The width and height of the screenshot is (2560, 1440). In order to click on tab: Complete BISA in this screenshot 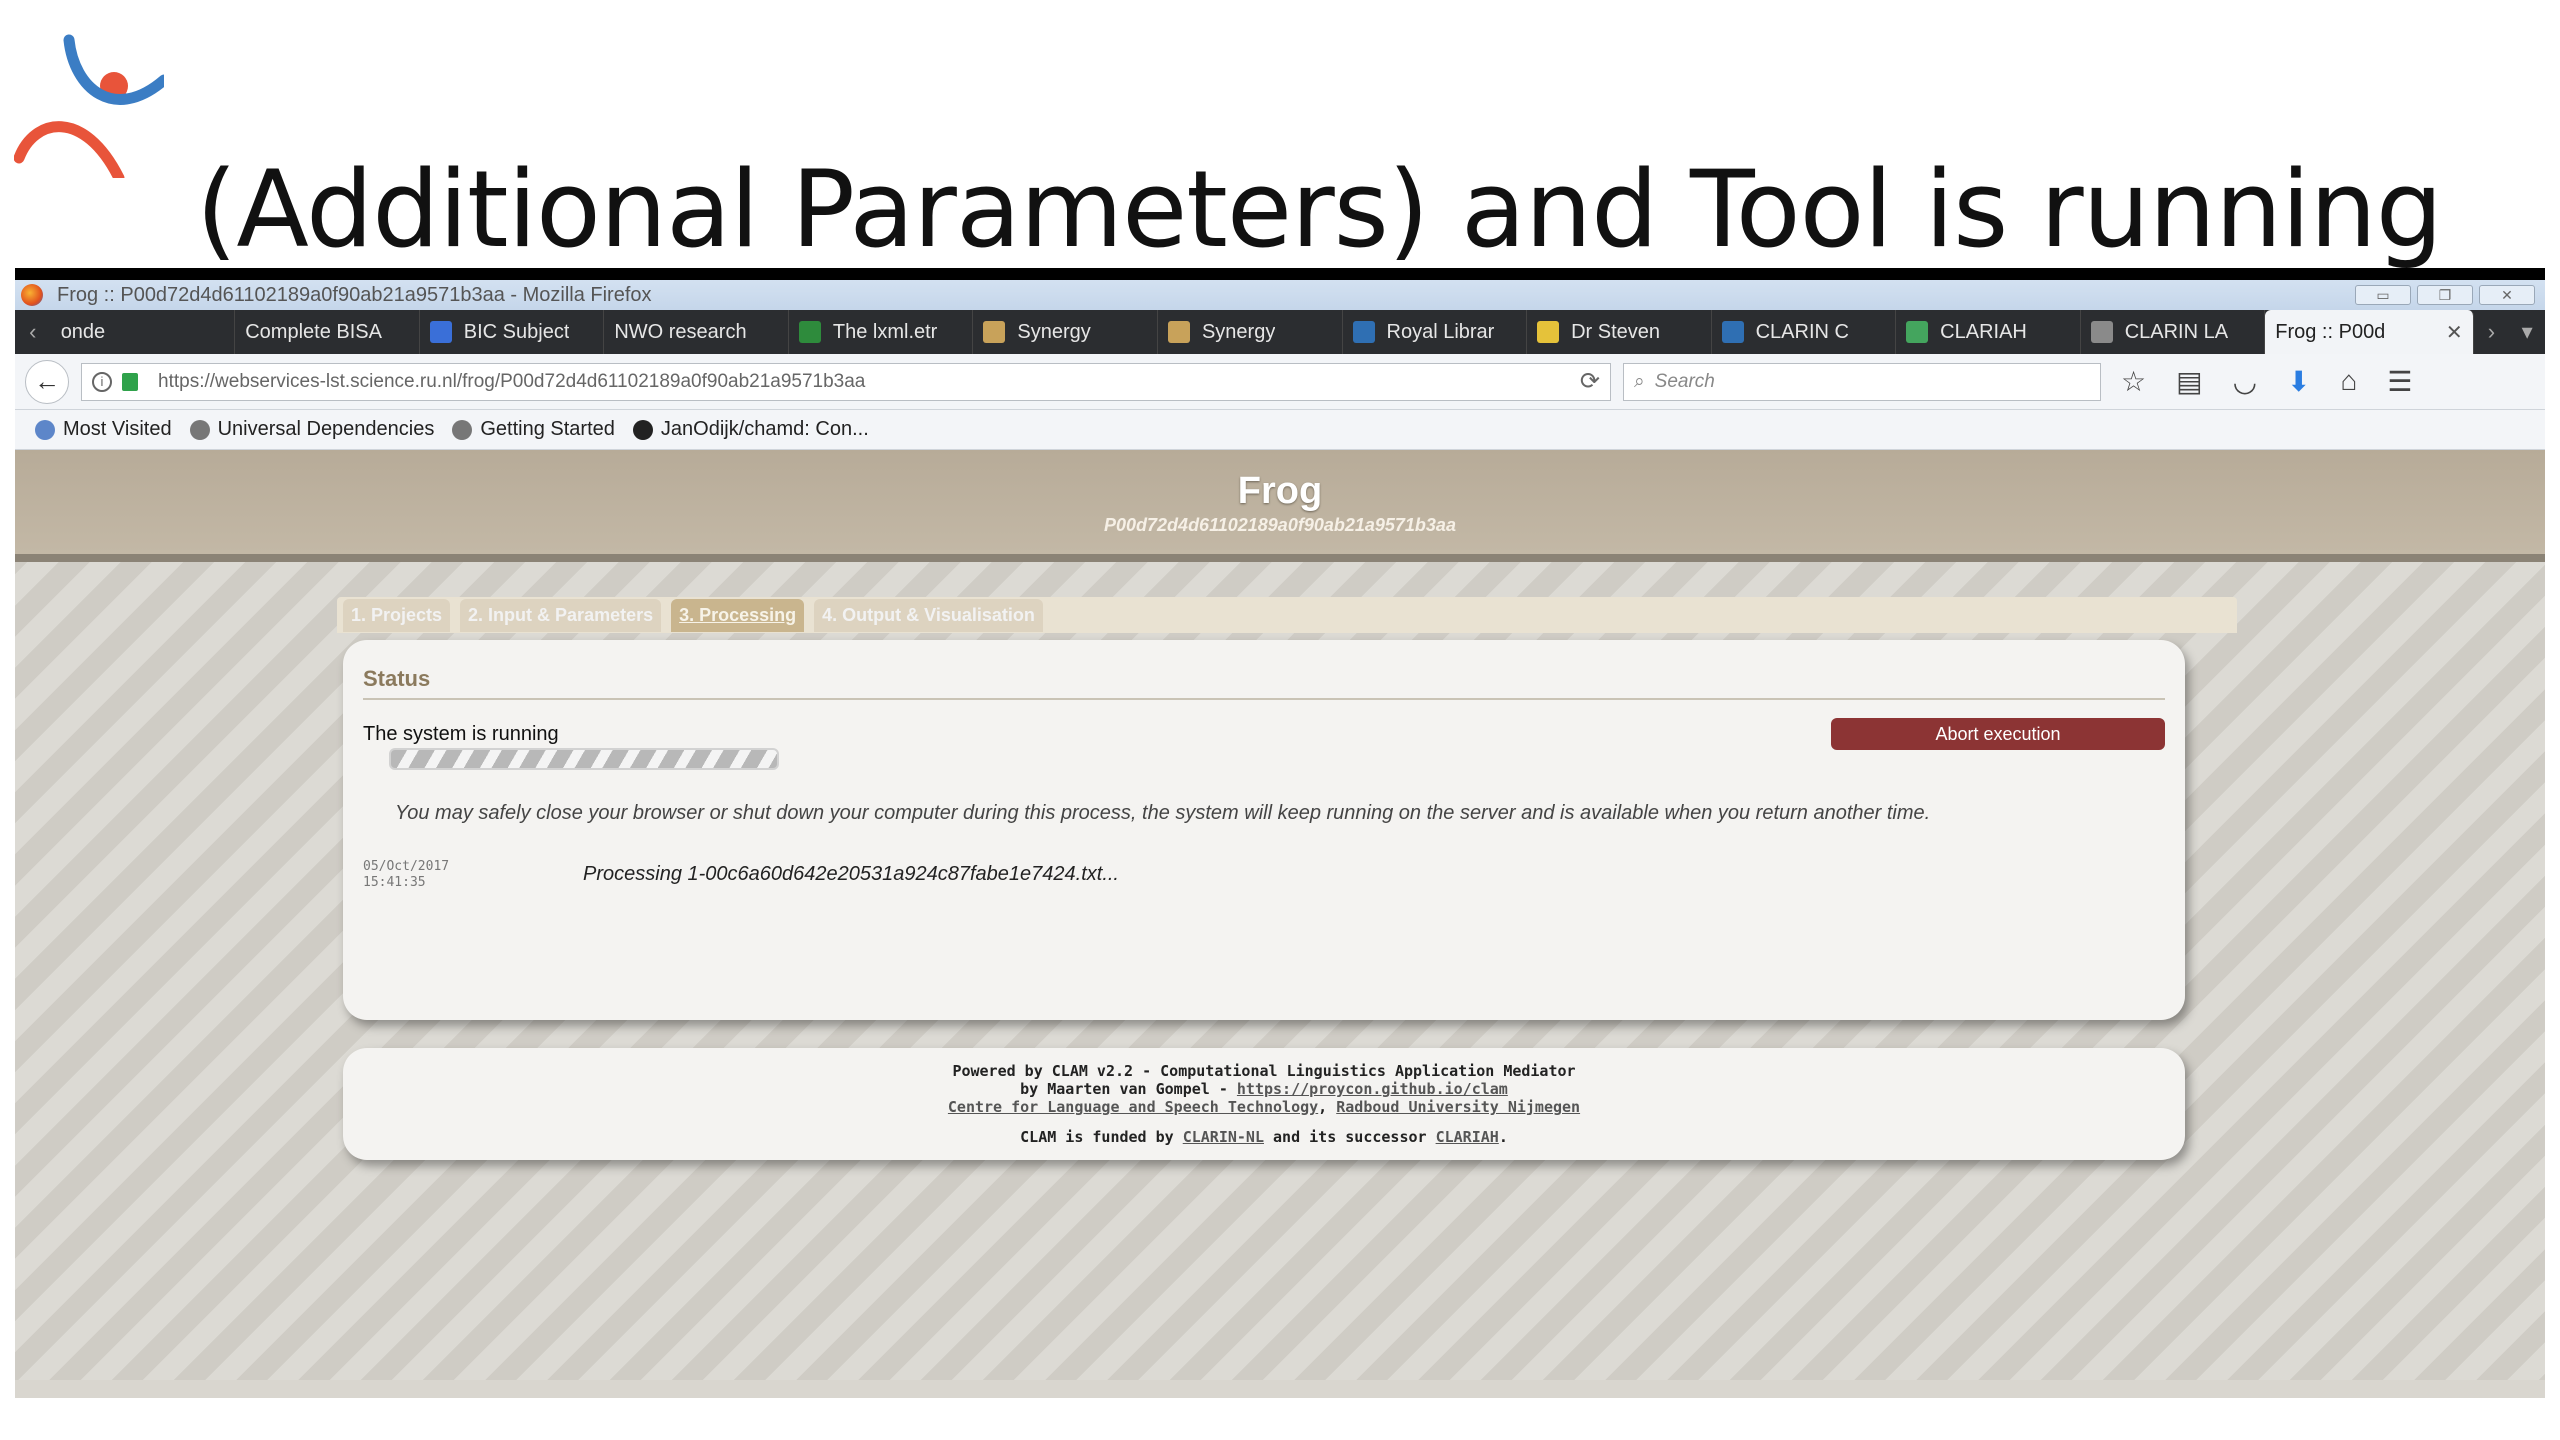, I will do `click(327, 332)`.